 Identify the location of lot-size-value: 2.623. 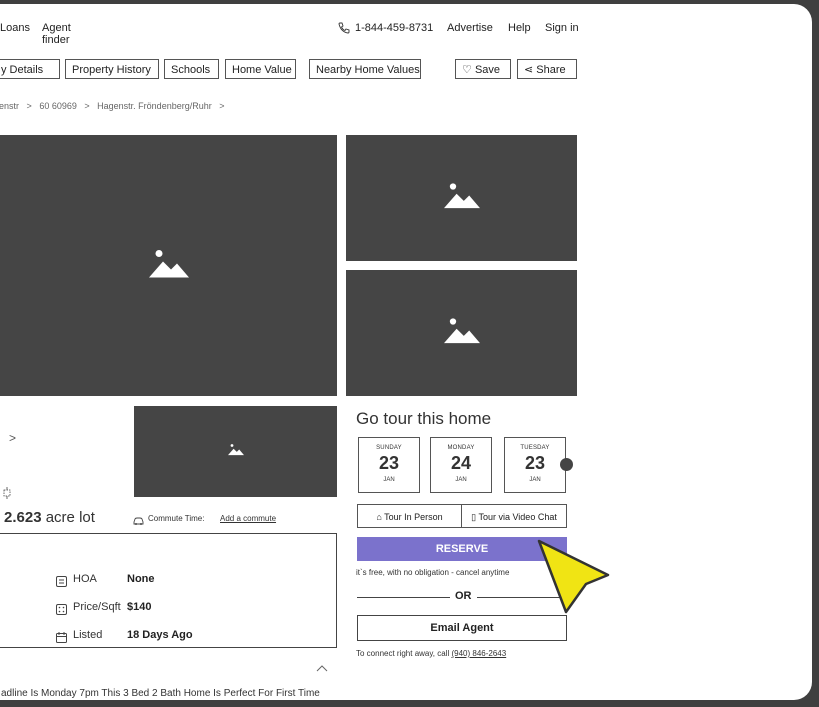
(23, 517).